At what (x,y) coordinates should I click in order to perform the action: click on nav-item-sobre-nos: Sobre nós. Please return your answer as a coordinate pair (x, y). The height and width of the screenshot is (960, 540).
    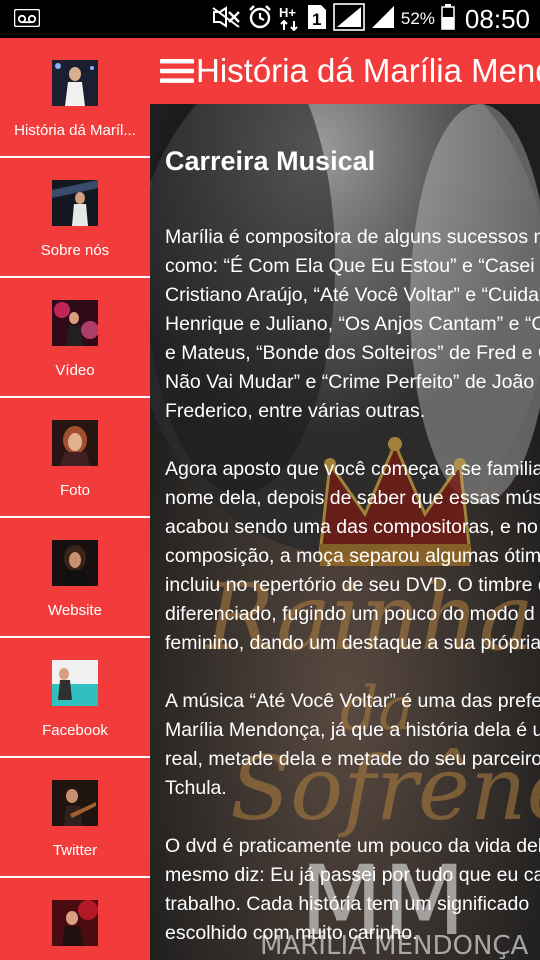
    Looking at the image, I should click on (75, 218).